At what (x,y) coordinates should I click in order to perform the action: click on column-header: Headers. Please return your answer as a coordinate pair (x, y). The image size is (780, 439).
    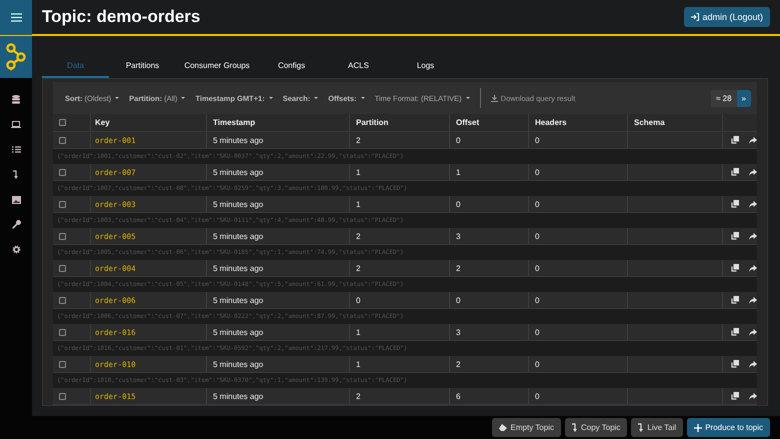
    Looking at the image, I should click on (578, 122).